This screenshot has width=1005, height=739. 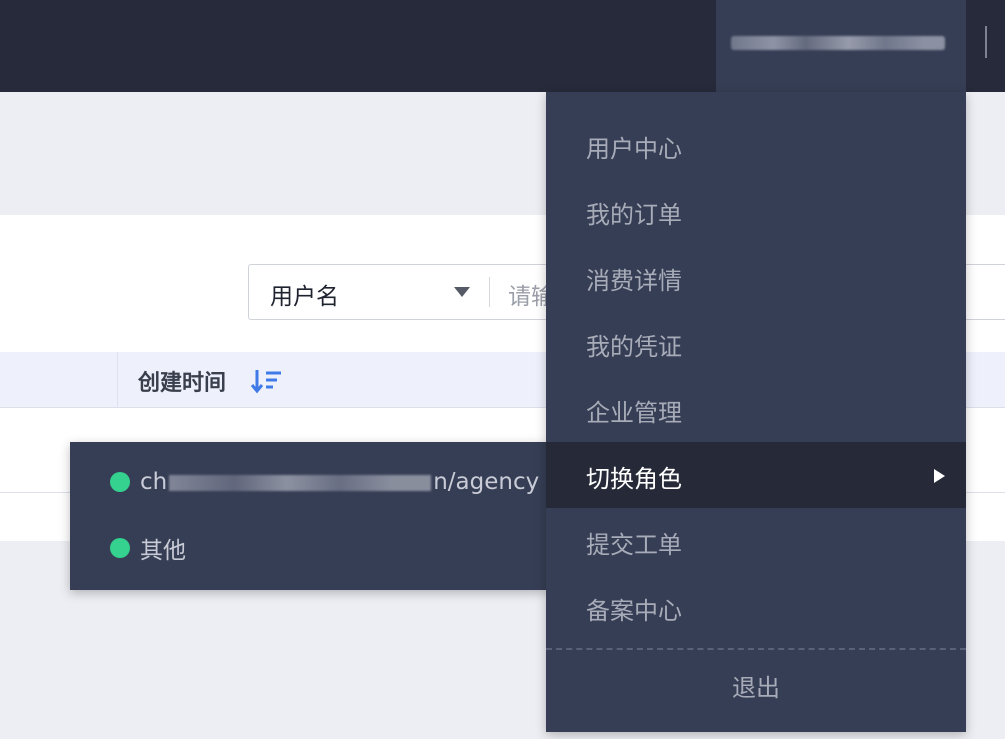 I want to click on menu-item-filing-center: 备案中心, so click(x=756, y=607).